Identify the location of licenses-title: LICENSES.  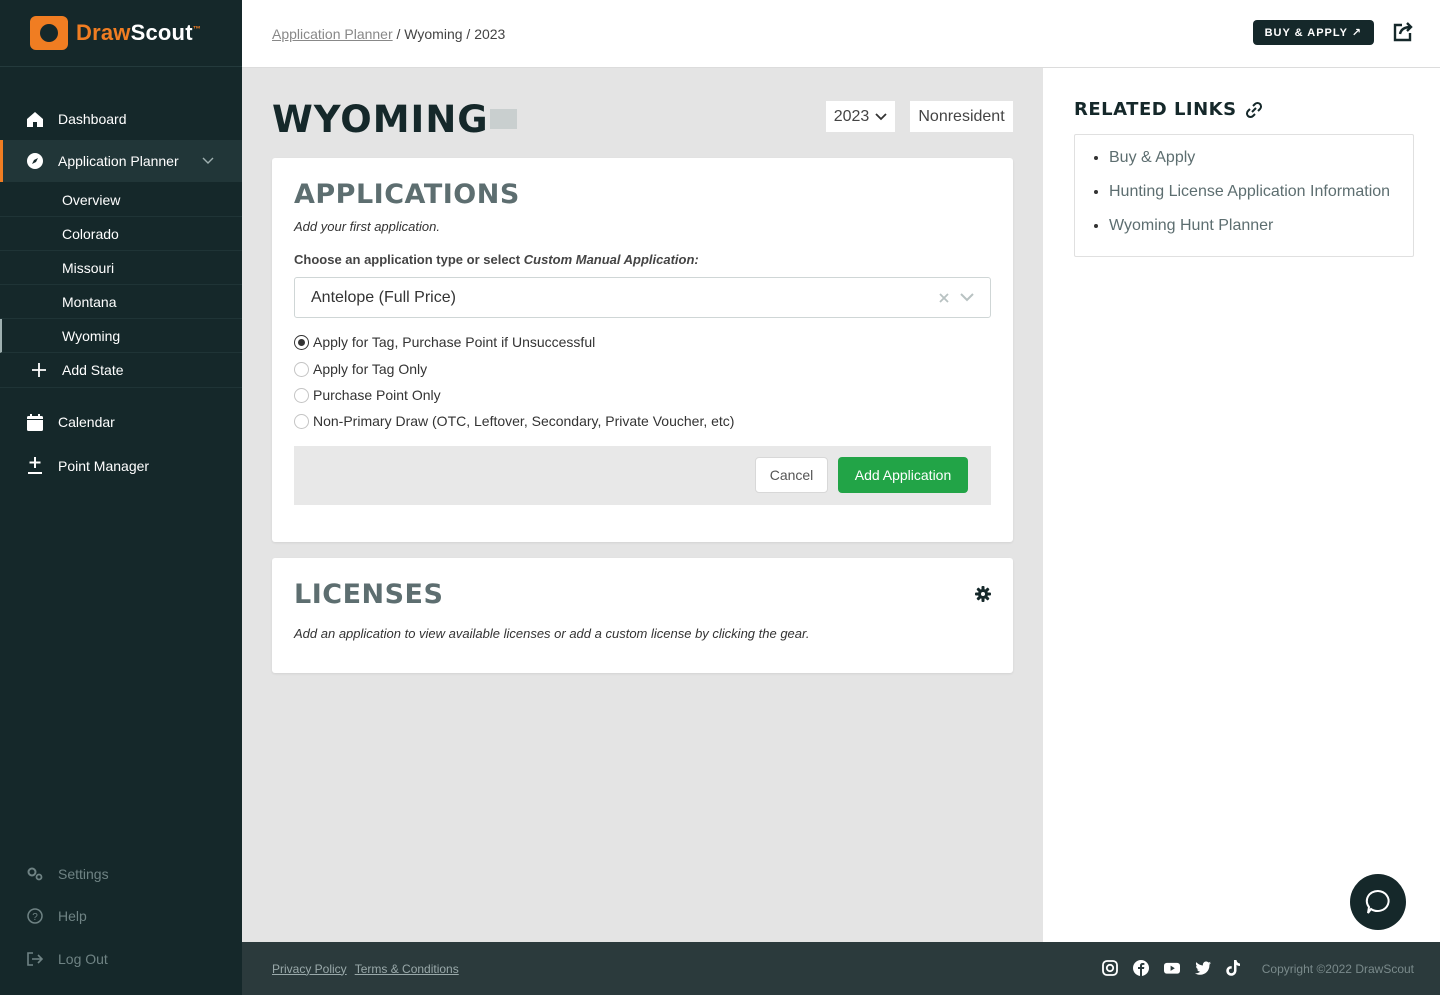
(369, 594).